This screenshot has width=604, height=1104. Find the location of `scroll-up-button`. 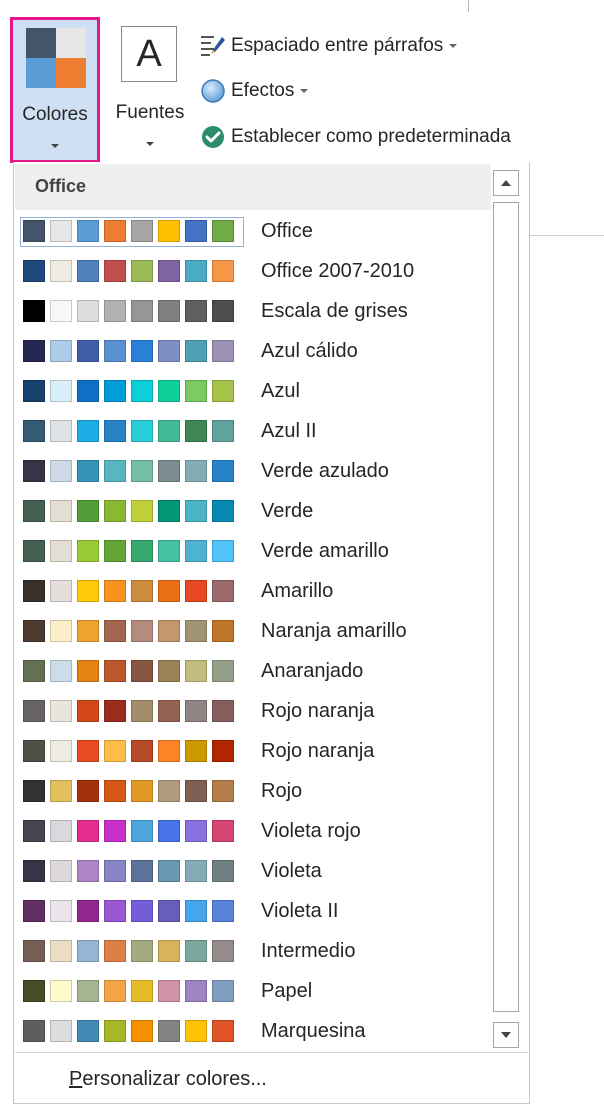

scroll-up-button is located at coordinates (506, 183).